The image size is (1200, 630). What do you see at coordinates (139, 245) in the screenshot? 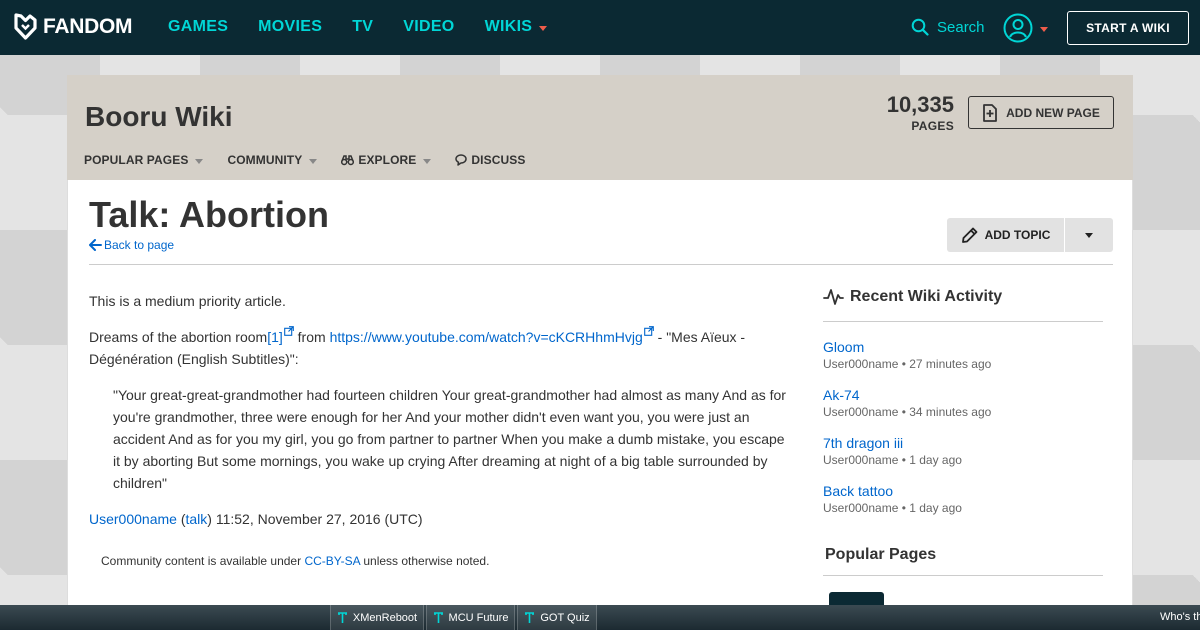
I see `back-to-page-label: Back to page` at bounding box center [139, 245].